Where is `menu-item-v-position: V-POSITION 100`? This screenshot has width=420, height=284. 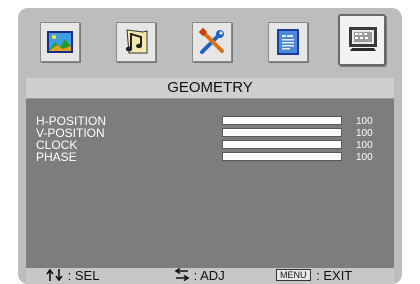 menu-item-v-position: V-POSITION 100 is located at coordinates (210, 133).